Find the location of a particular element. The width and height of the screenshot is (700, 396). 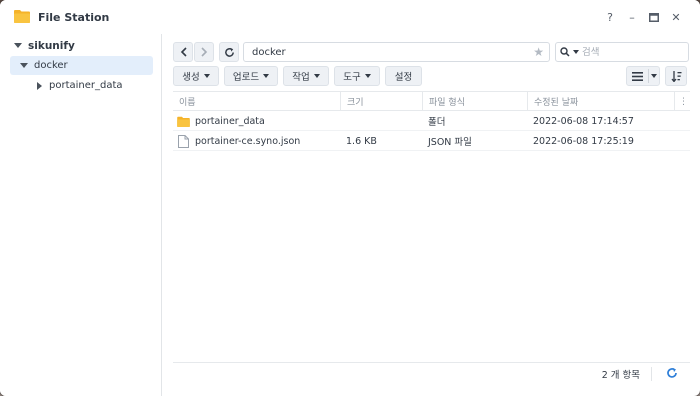

upload-button: 업로드 is located at coordinates (251, 76).